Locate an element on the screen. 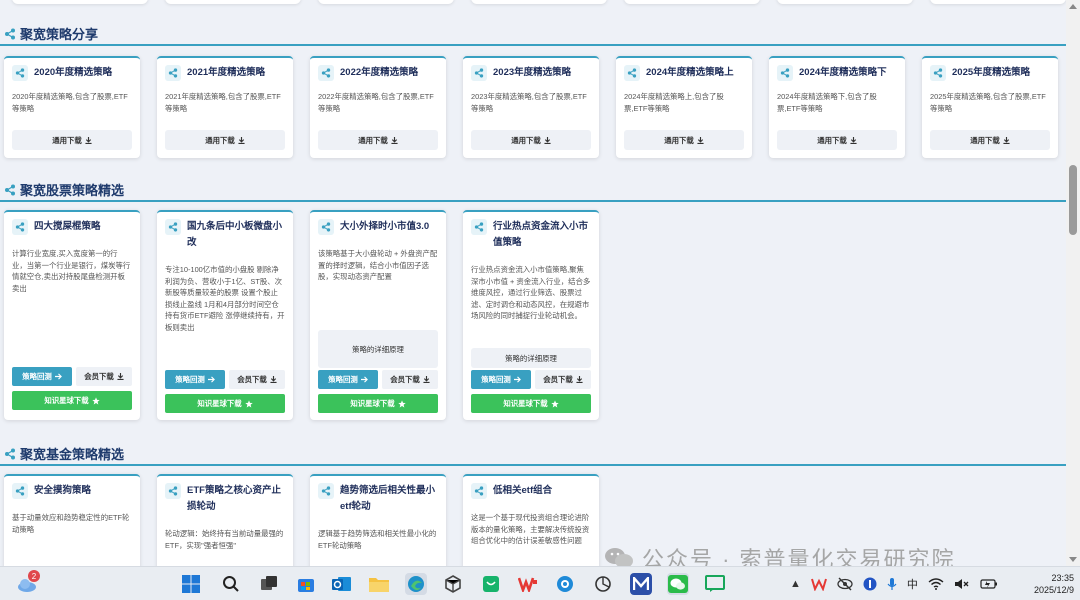 The height and width of the screenshot is (600, 1080). cube-app is located at coordinates (453, 584).